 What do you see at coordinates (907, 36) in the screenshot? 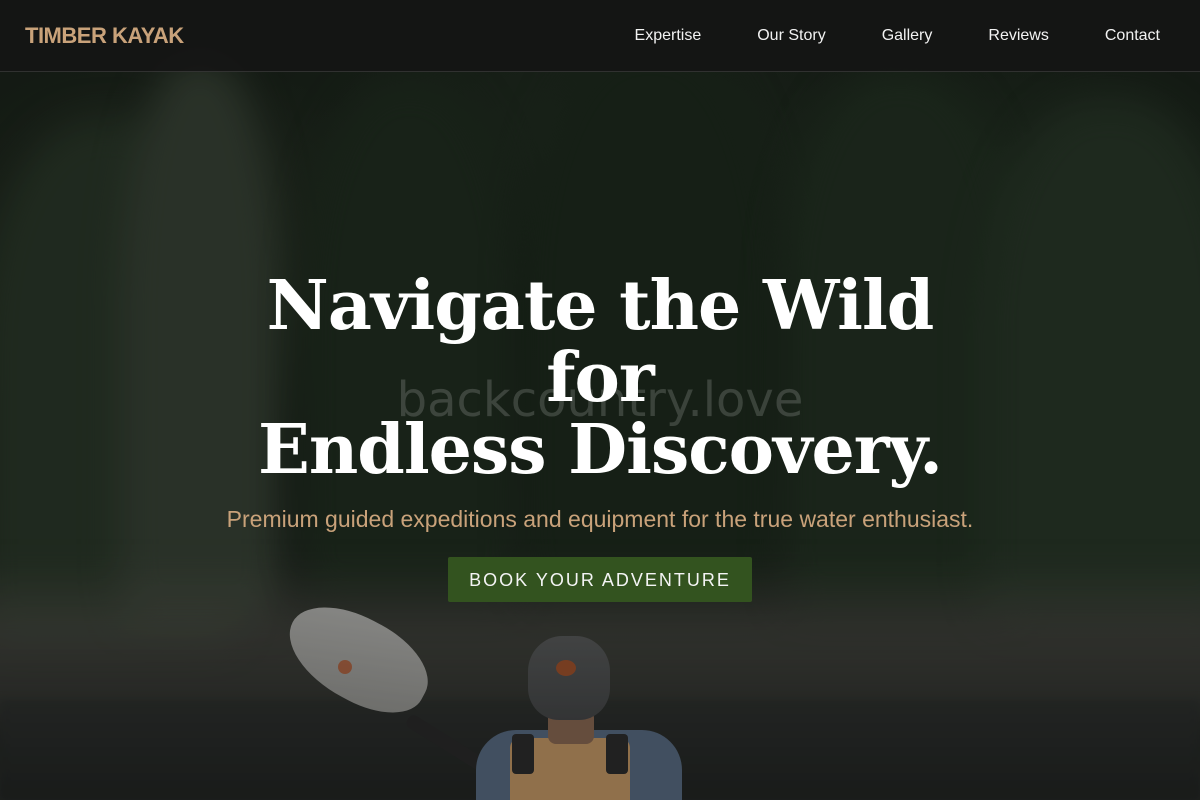
I see `nav-link-gallery: Gallery` at bounding box center [907, 36].